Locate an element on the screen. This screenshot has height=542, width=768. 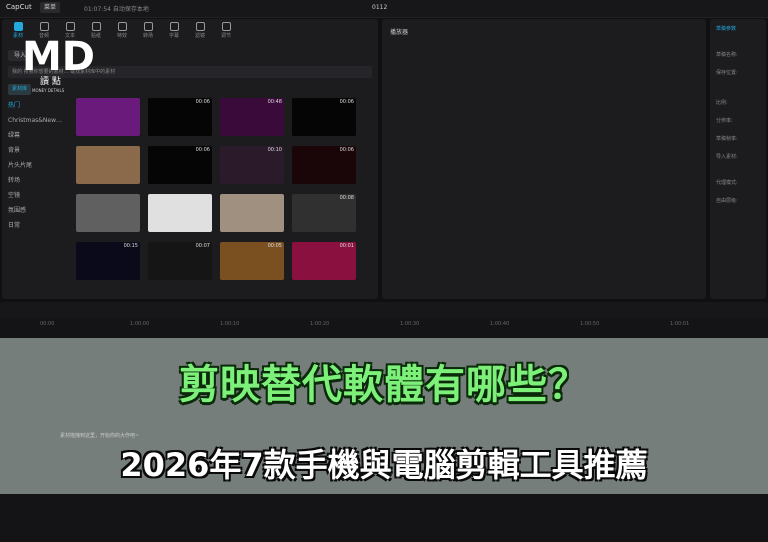
right-panel-title: 草稿参数 is located at coordinates (726, 29).